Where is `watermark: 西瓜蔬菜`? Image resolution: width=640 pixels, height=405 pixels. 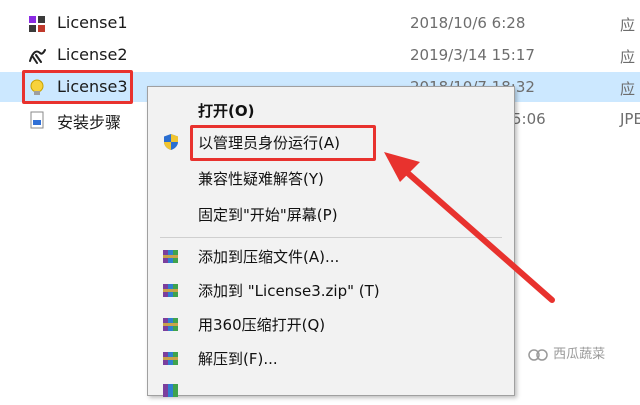
watermark: 西瓜蔬菜 is located at coordinates (566, 352).